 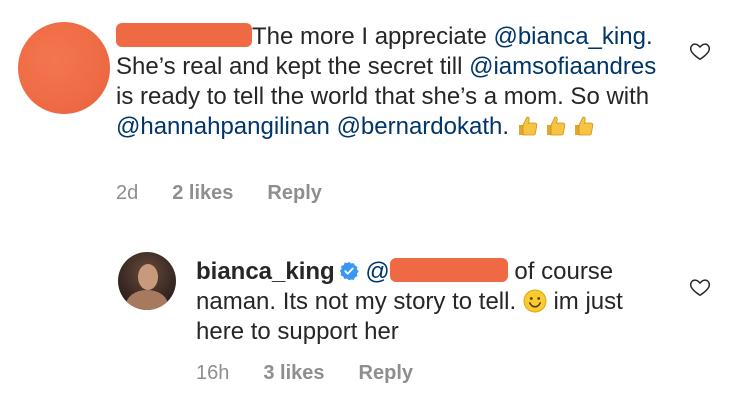 I want to click on mention-hannahpangilinan: @hannahpangilinan, so click(x=223, y=126).